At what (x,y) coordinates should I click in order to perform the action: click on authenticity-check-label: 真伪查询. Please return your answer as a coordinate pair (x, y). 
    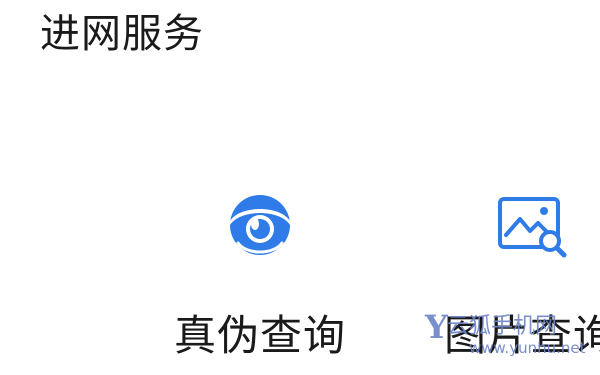
    Looking at the image, I should click on (260, 335).